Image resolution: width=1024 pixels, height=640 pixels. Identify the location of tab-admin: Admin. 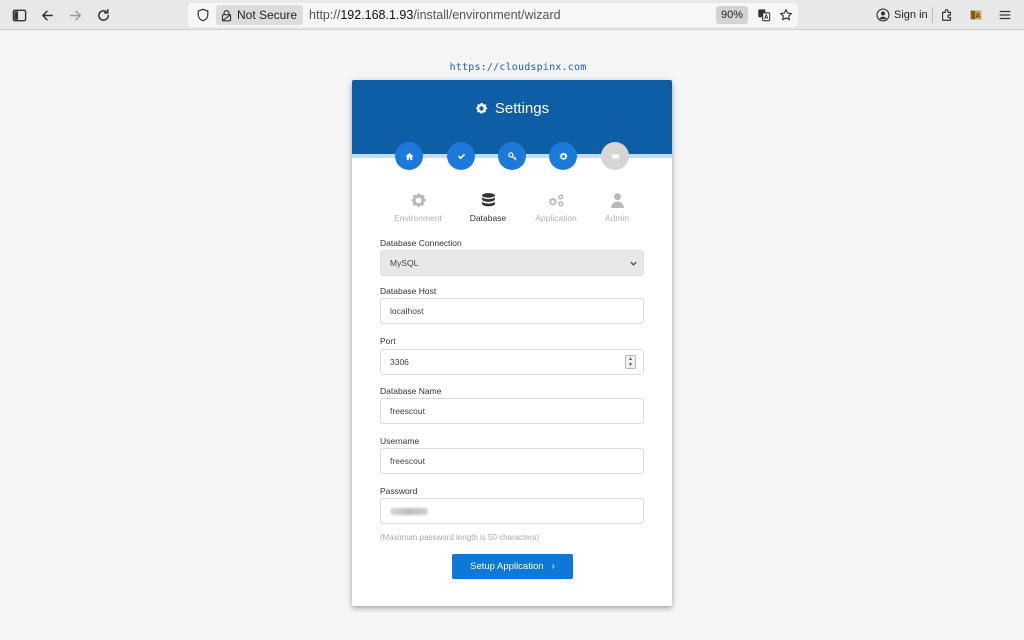
(617, 207).